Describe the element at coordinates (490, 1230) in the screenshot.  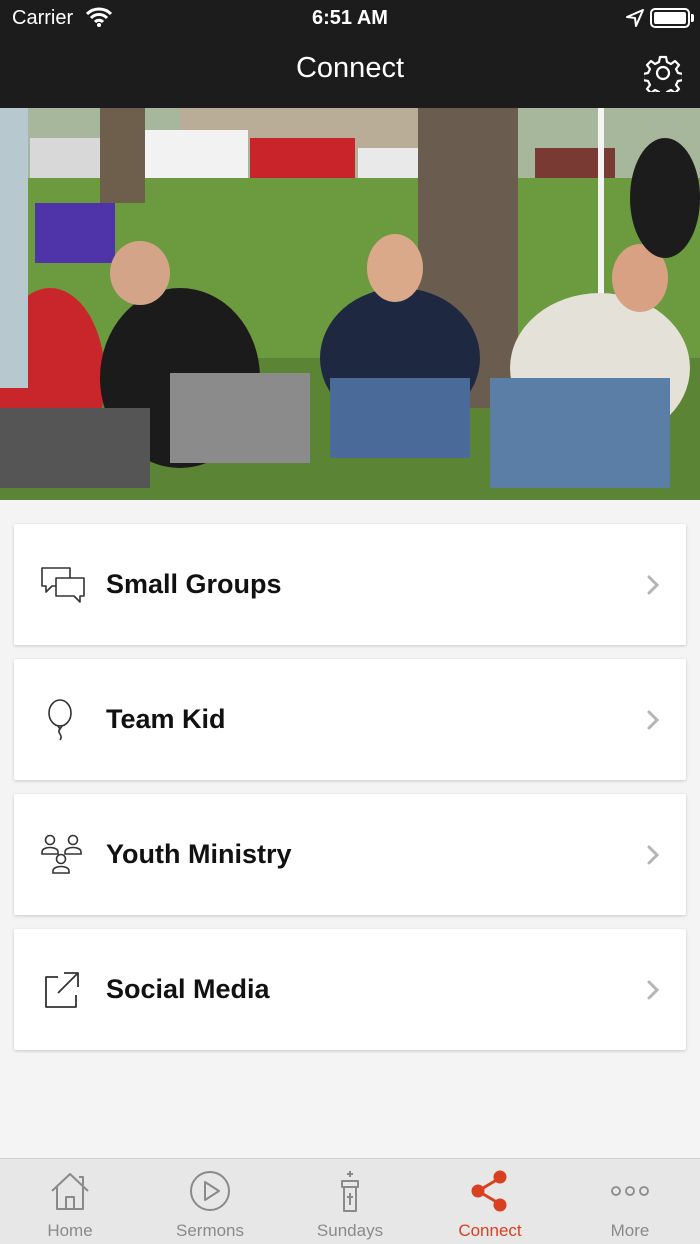
I see `tab-label: Connect` at that location.